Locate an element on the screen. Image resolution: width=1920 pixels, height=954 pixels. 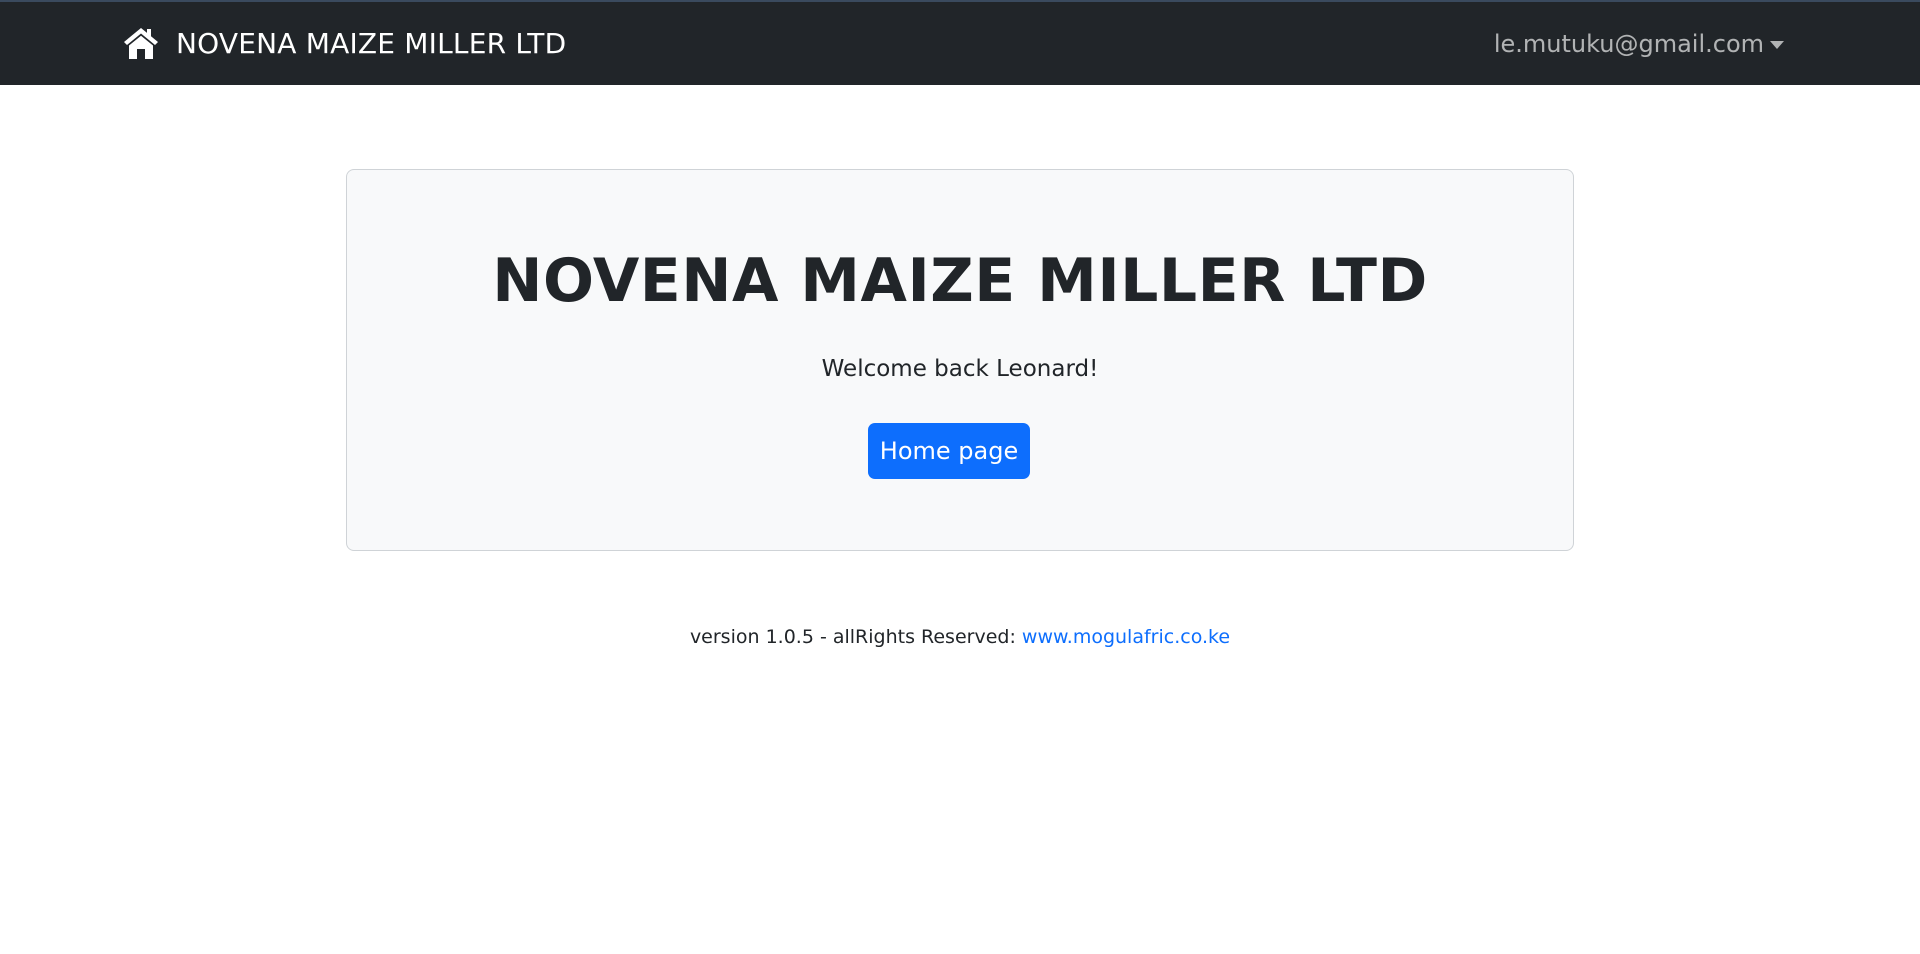
brand-title: NOVENA MAIZE MILLER LTD is located at coordinates (371, 43).